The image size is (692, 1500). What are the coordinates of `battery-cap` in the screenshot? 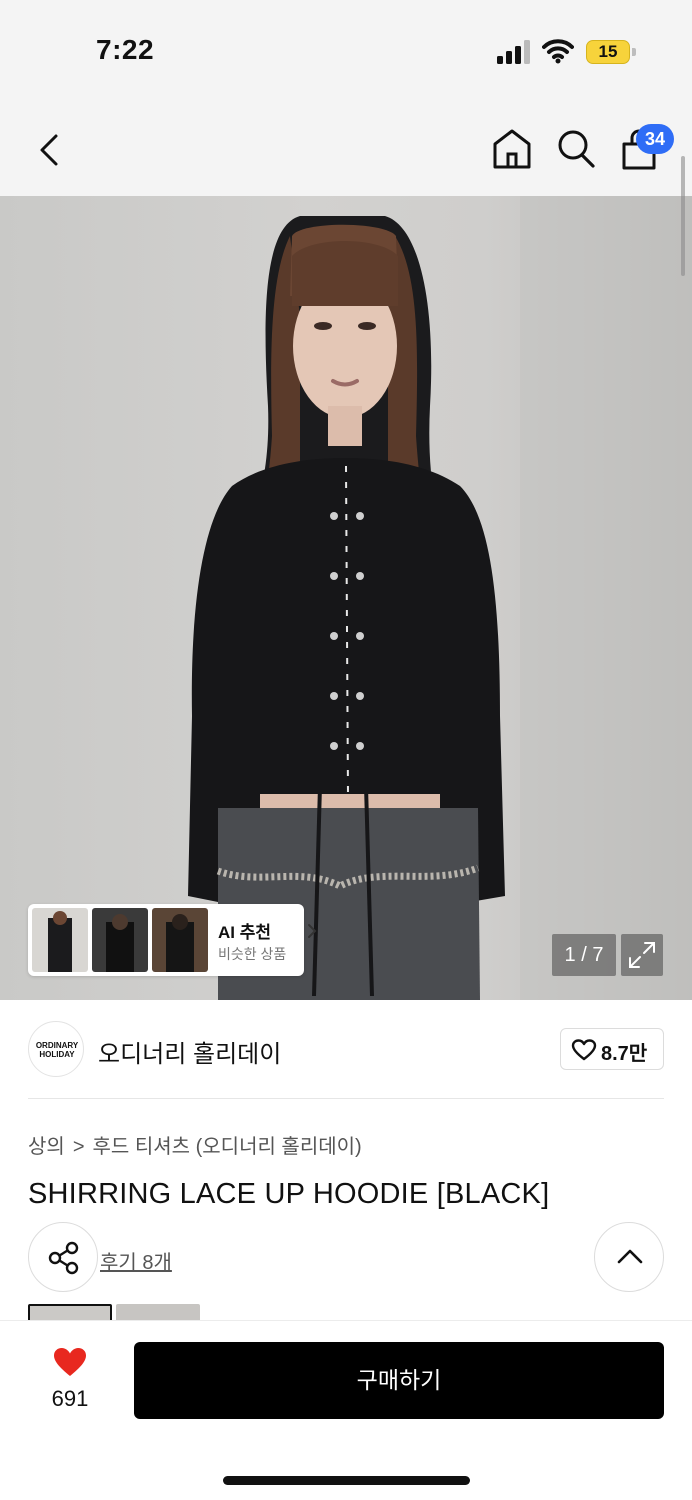 It's located at (634, 52).